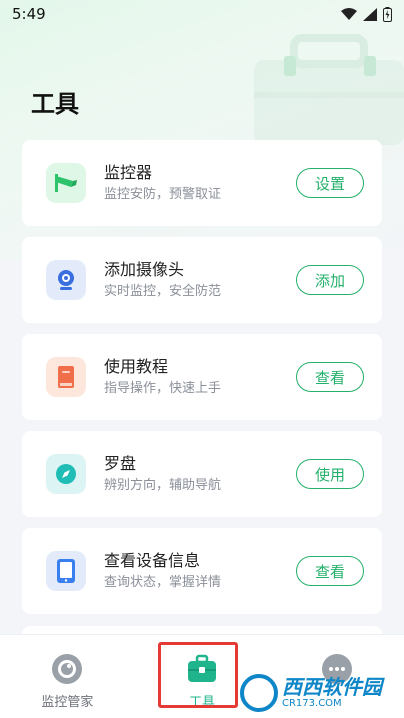 This screenshot has height=718, width=404. I want to click on tablet-icon, so click(66, 571).